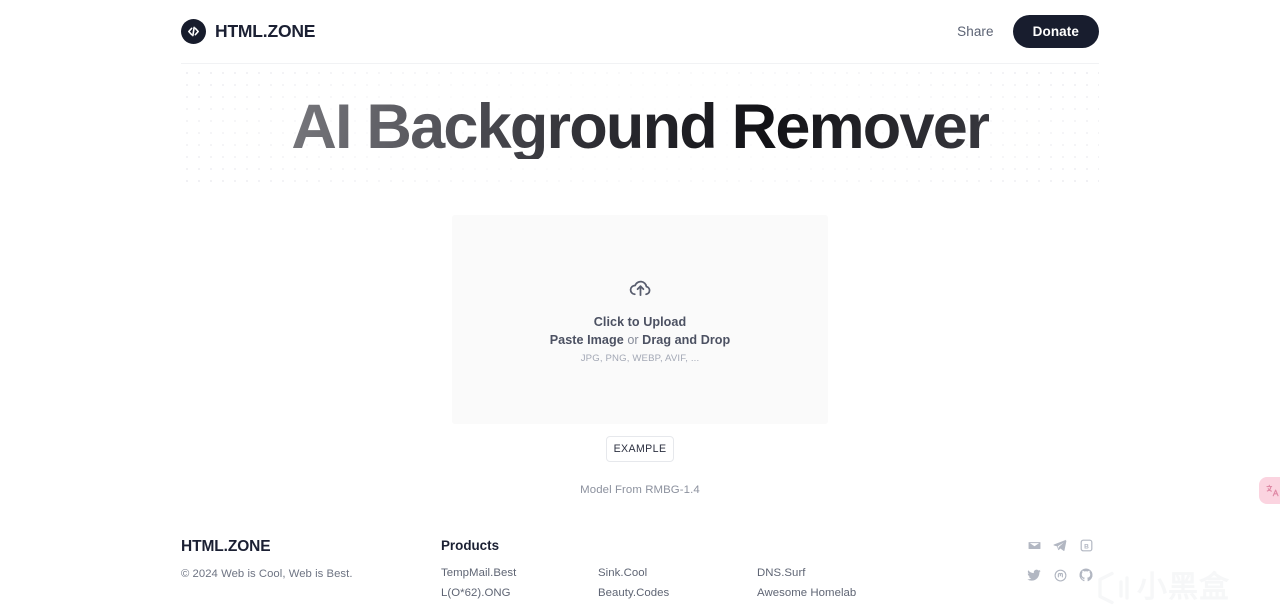  Describe the element at coordinates (1060, 575) in the screenshot. I see `mastodon-icon` at that location.